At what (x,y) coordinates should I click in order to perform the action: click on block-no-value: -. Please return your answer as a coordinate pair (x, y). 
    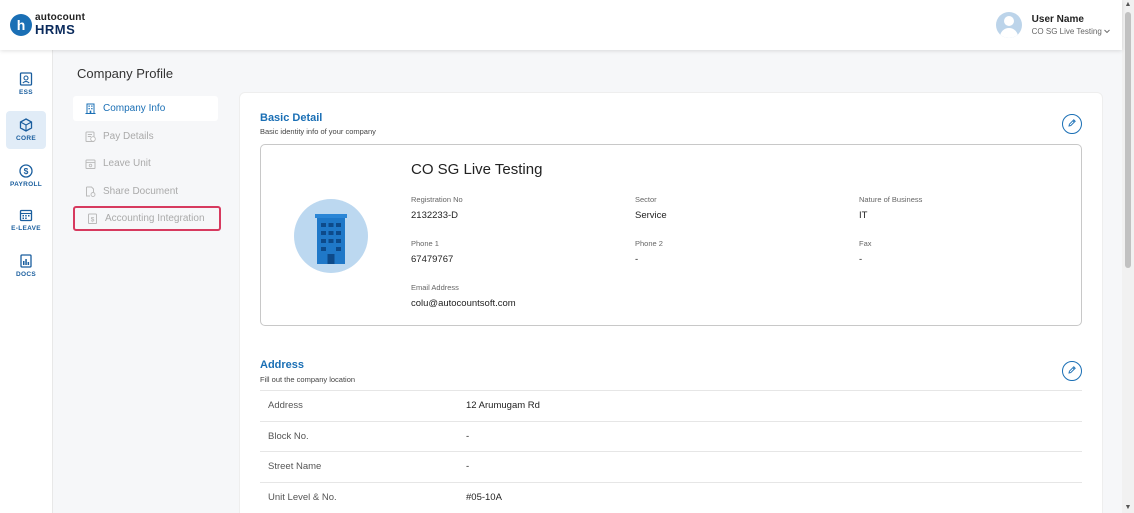
    Looking at the image, I should click on (468, 436).